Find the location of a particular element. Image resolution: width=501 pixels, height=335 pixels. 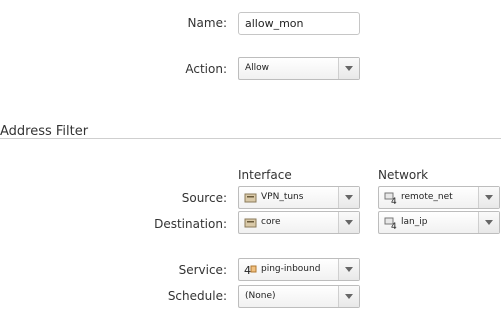

source-network-select: 4 remote_net is located at coordinates (439, 197).